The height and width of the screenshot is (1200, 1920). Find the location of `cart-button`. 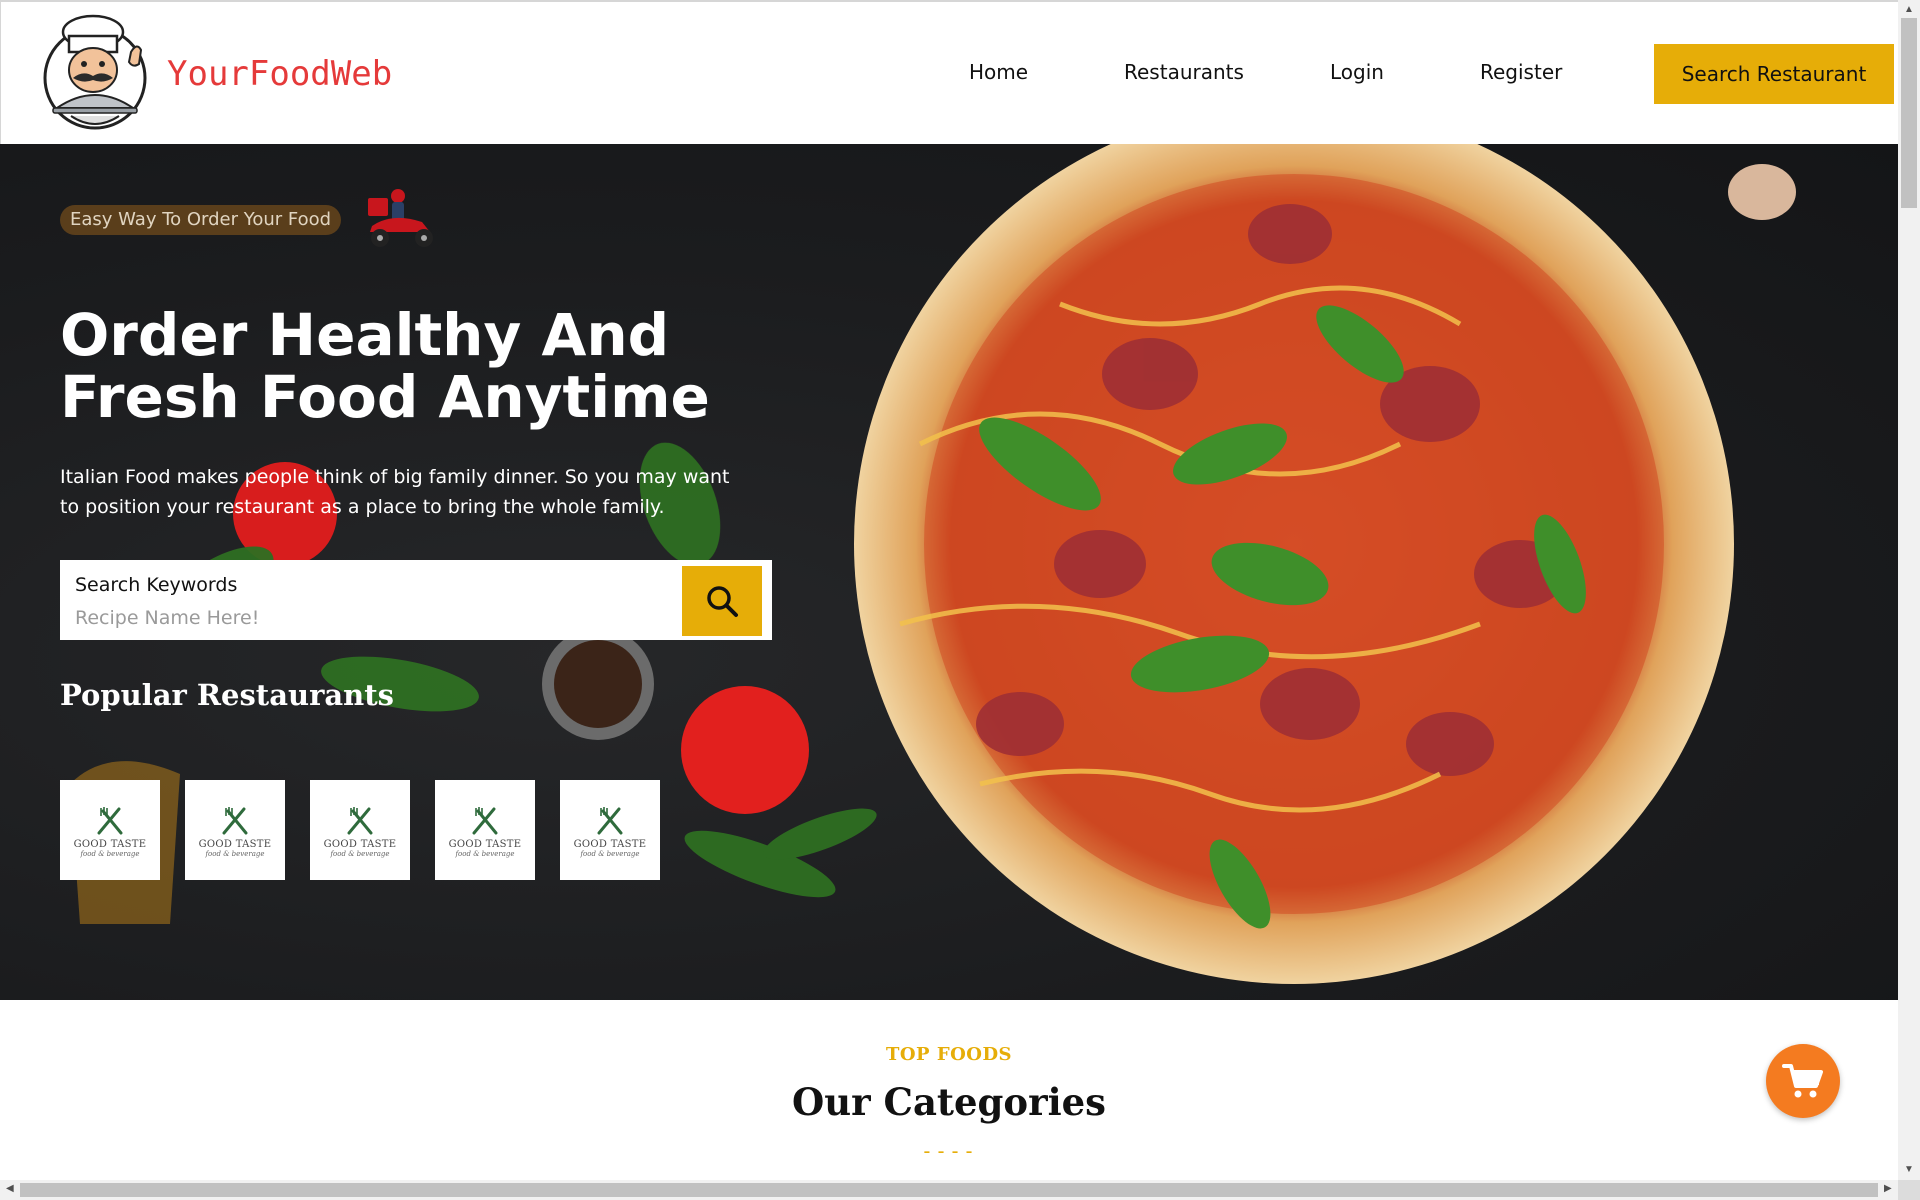

cart-button is located at coordinates (1803, 1081).